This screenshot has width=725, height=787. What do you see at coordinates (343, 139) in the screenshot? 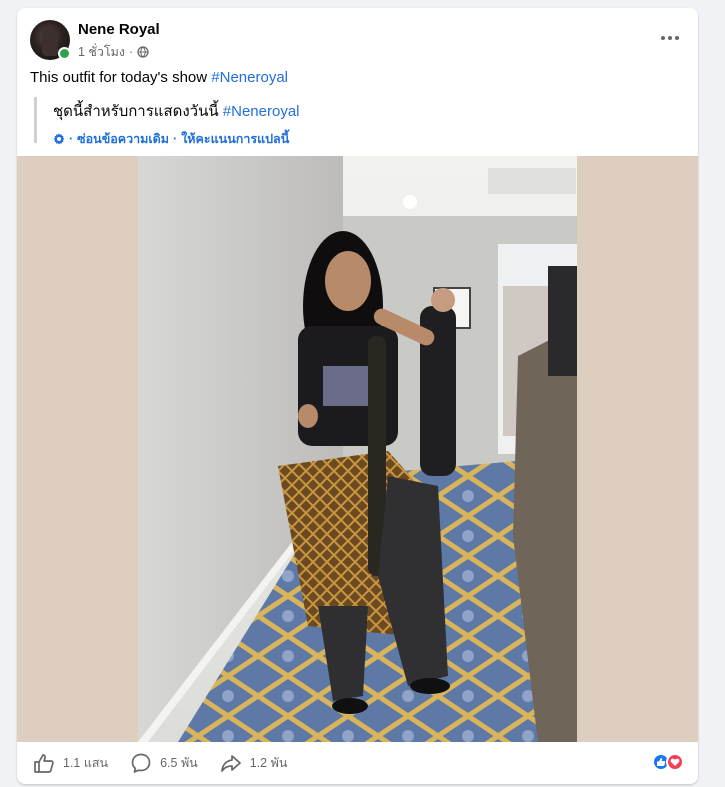
I see `translation-links: · ซ่อนข้อความเดิม · ให้คะแนนการแปลนี้` at bounding box center [343, 139].